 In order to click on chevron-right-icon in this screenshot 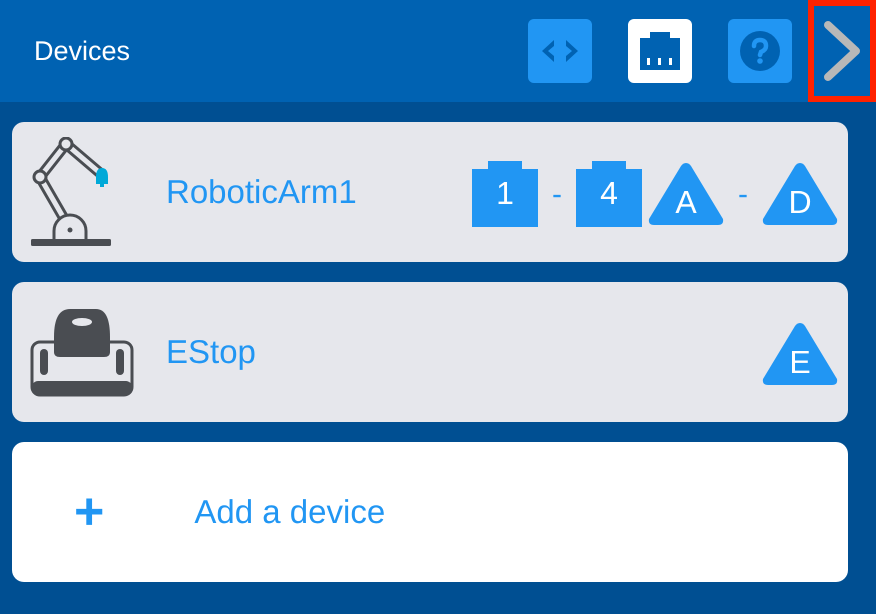, I will do `click(842, 51)`.